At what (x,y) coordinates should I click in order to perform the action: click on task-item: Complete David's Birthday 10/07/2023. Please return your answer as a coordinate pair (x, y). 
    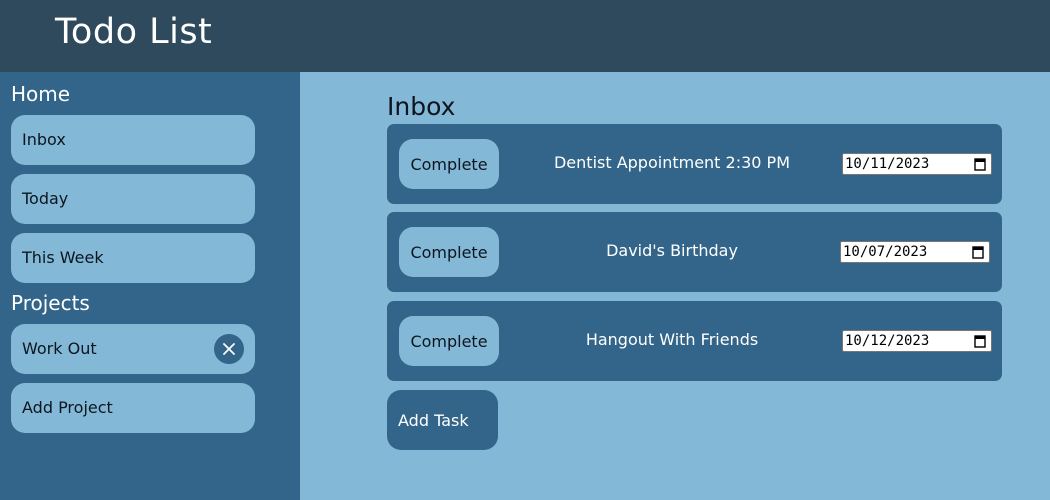
    Looking at the image, I should click on (694, 252).